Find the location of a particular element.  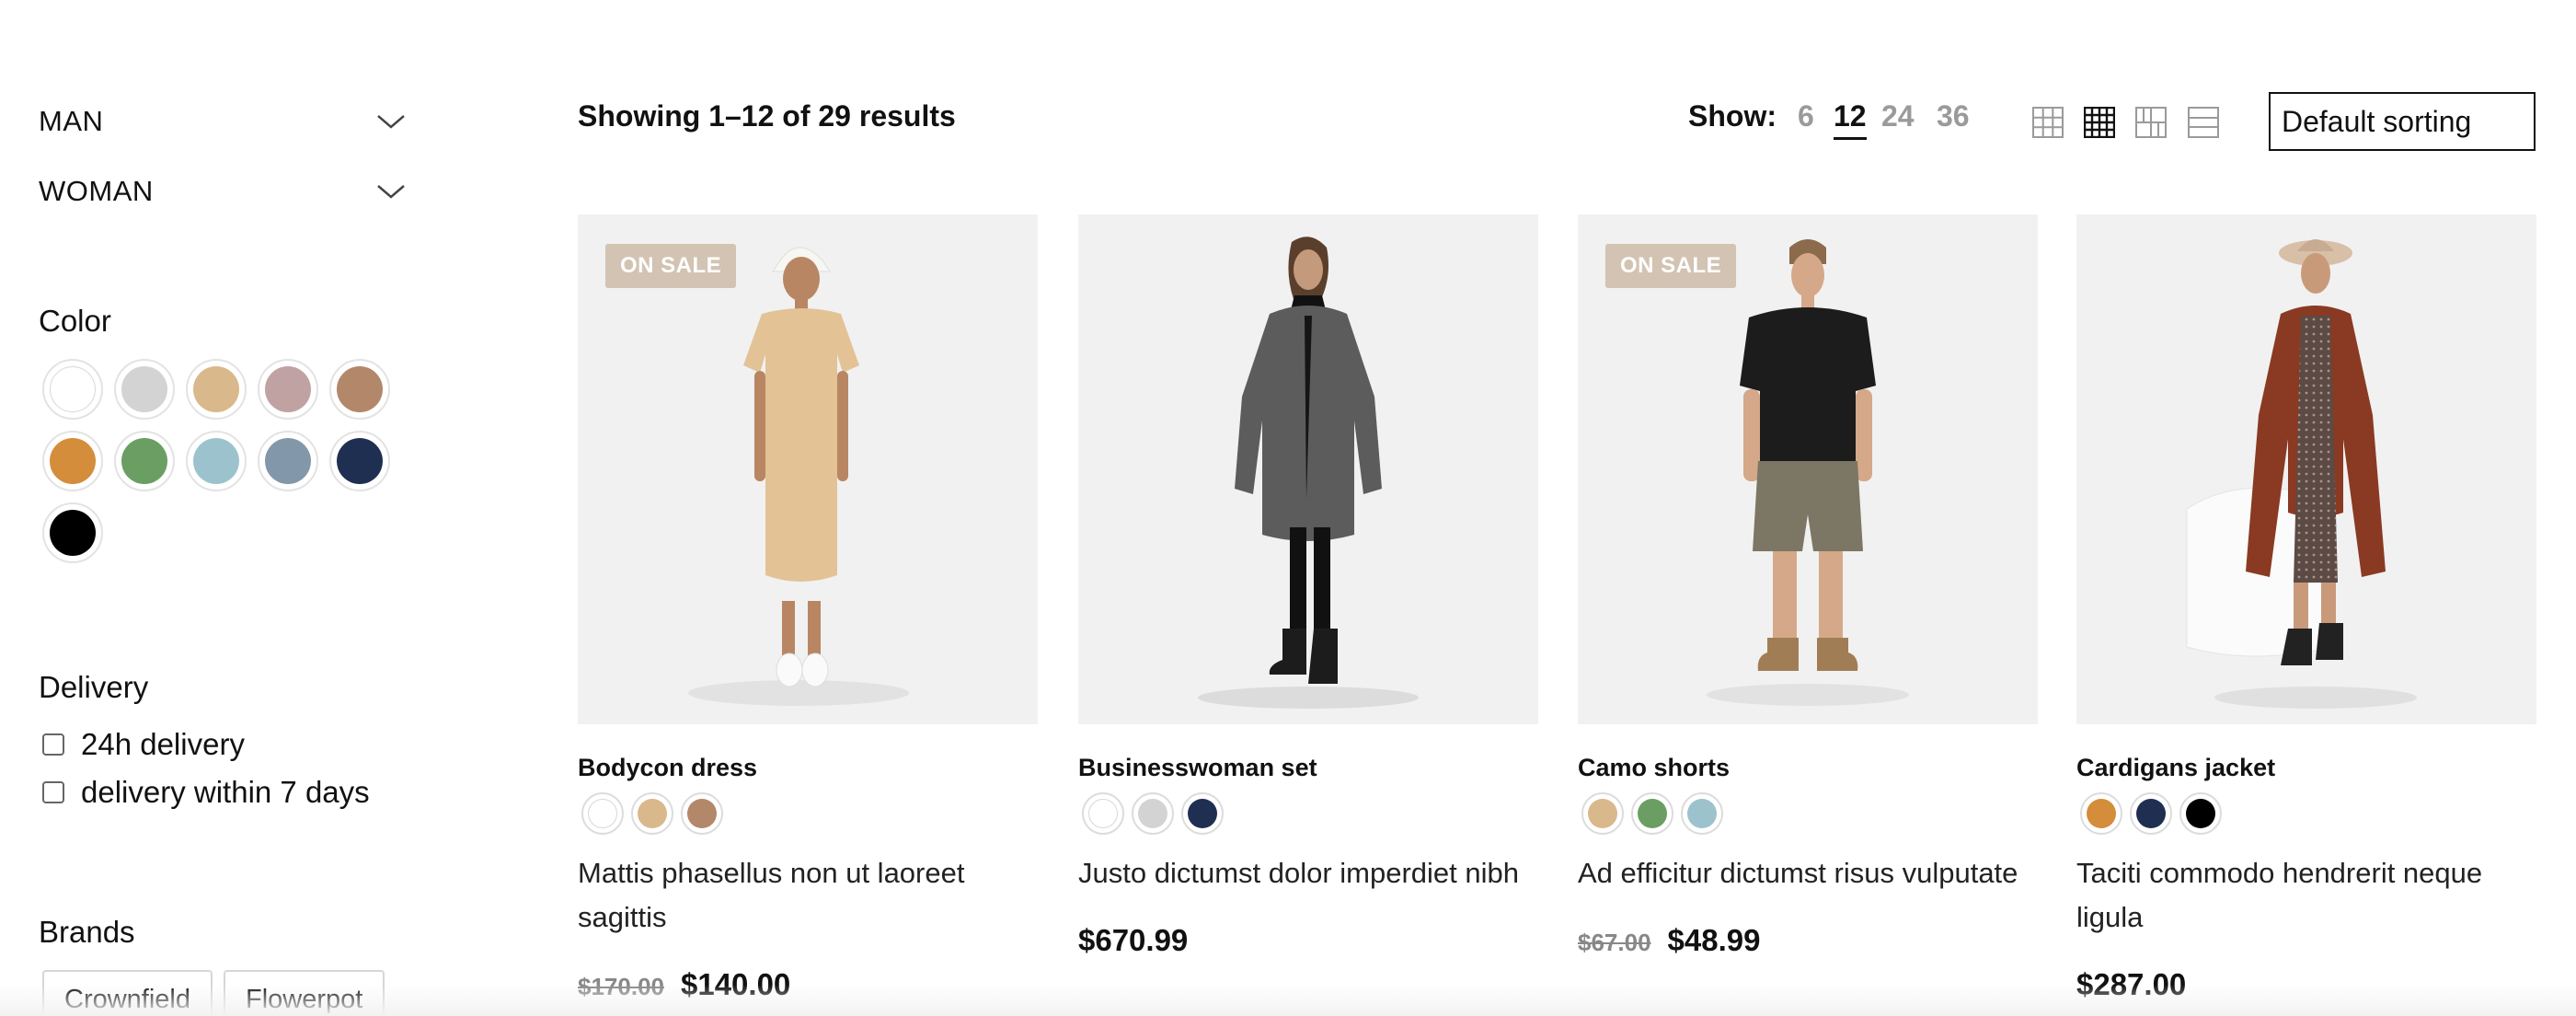

current-price: $287.00 is located at coordinates (2131, 984).